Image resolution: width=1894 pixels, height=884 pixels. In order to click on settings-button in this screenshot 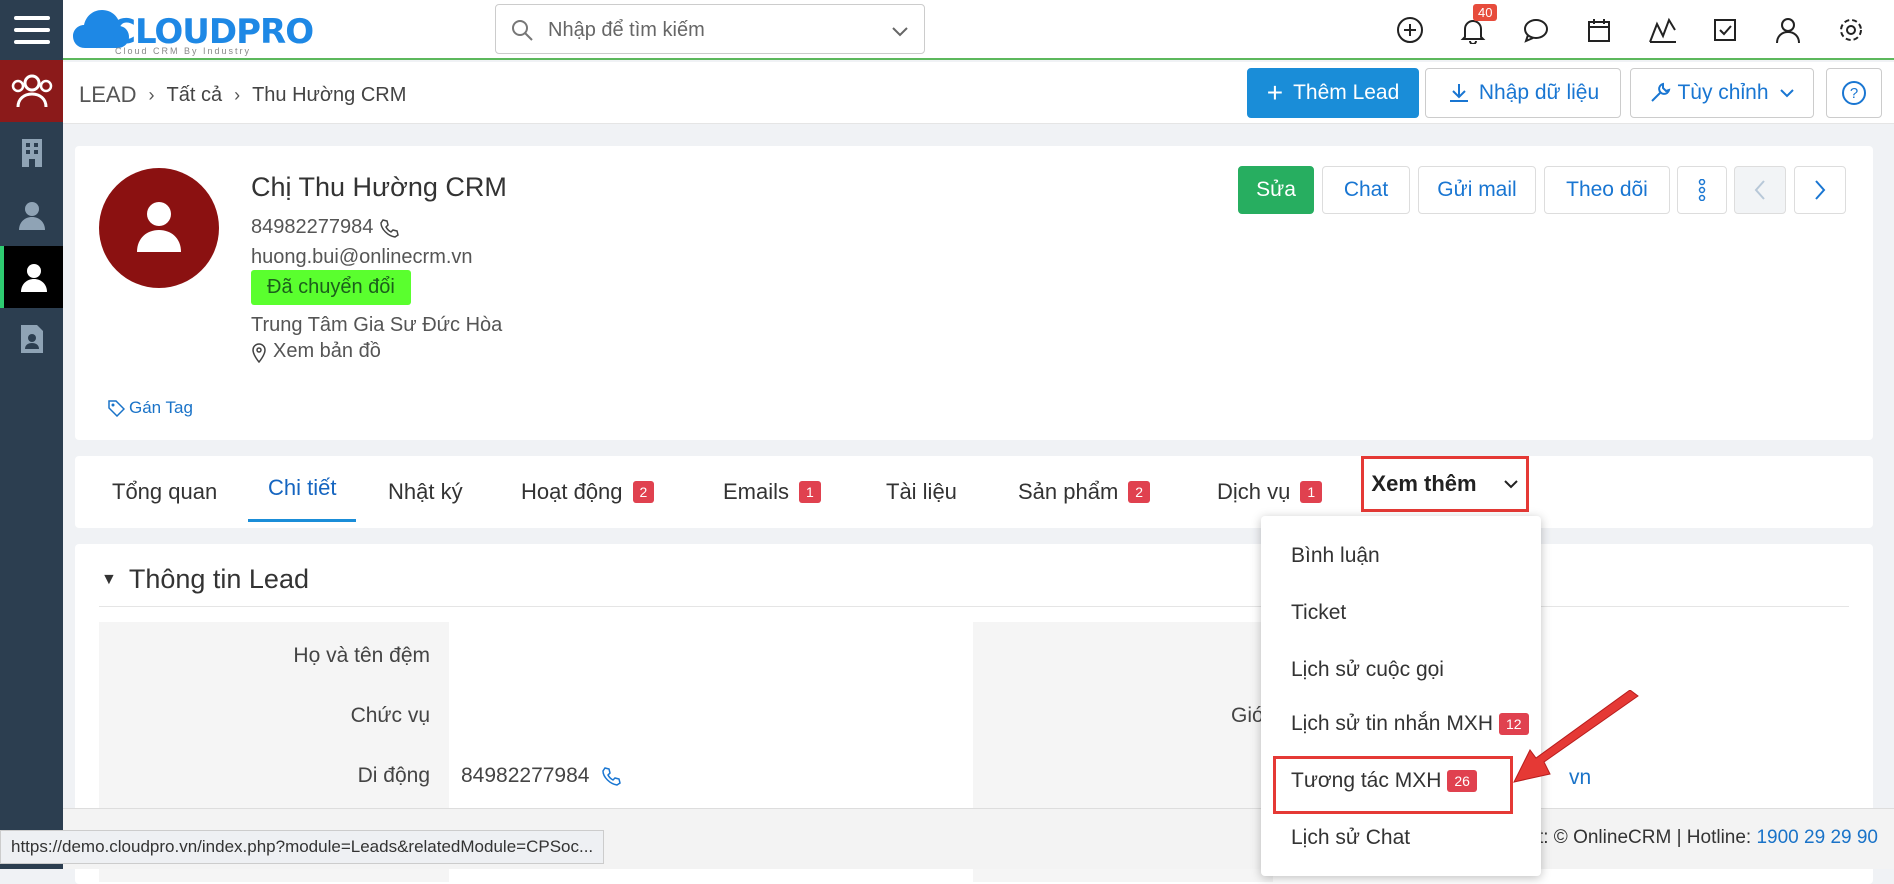, I will do `click(1850, 30)`.